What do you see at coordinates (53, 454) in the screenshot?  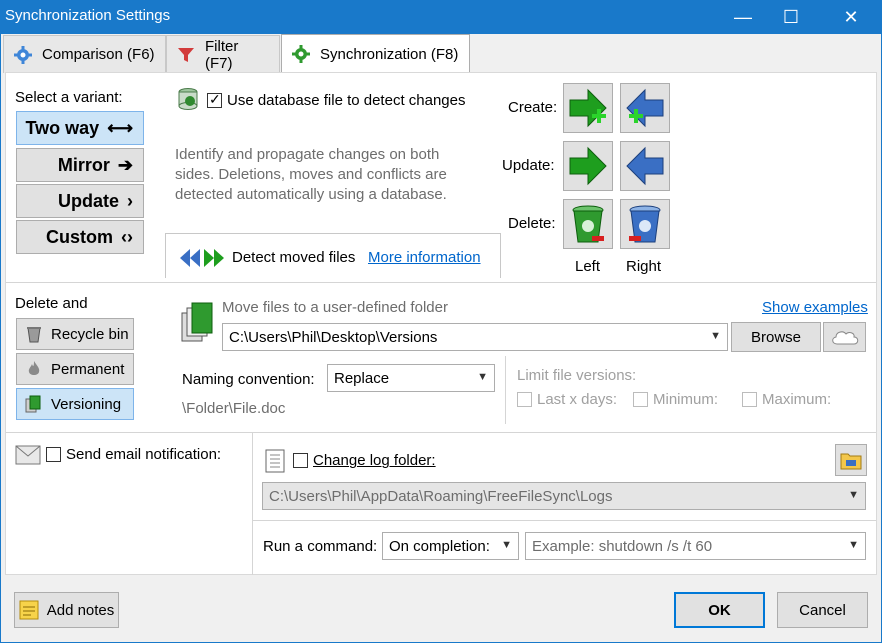 I see `email-checkbox` at bounding box center [53, 454].